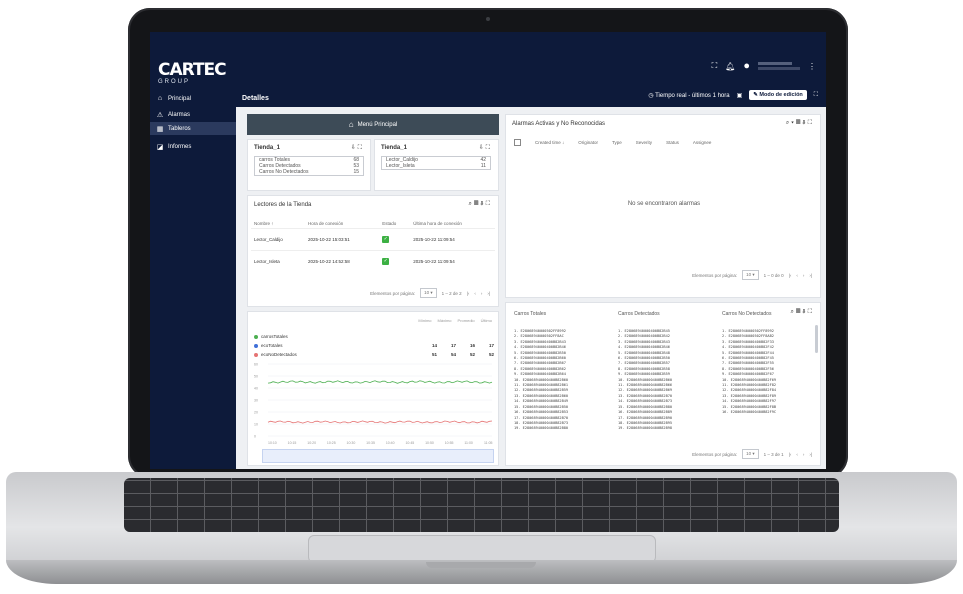 This screenshot has height=594, width=963. I want to click on sidebar-item-tableros: ▦ Tableros, so click(193, 128).